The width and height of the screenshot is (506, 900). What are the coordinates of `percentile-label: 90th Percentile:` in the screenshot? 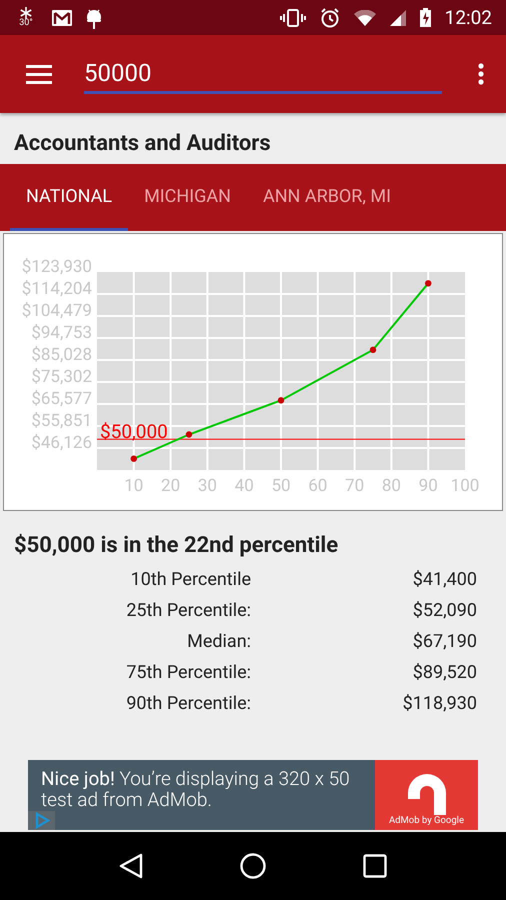 It's located at (188, 703).